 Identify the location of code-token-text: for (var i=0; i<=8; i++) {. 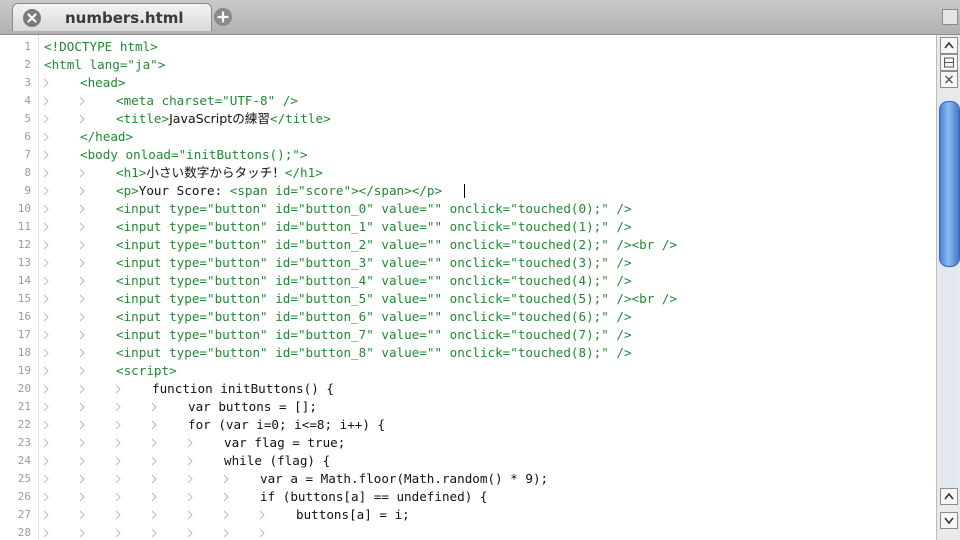
(287, 424).